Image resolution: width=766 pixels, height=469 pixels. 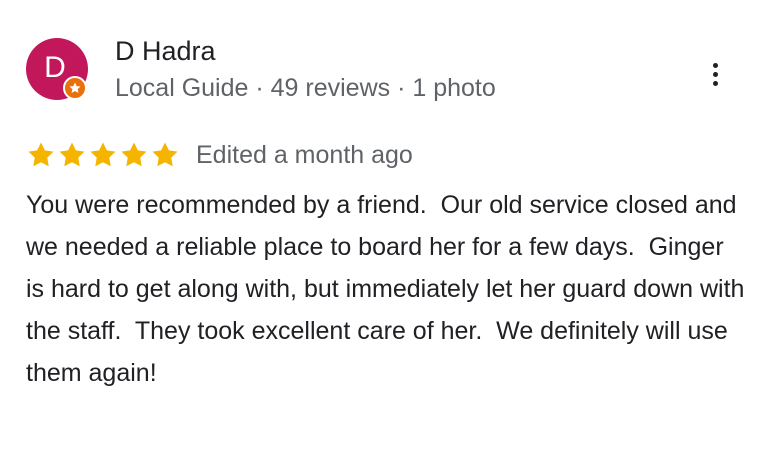 I want to click on star-rating, so click(x=103, y=155).